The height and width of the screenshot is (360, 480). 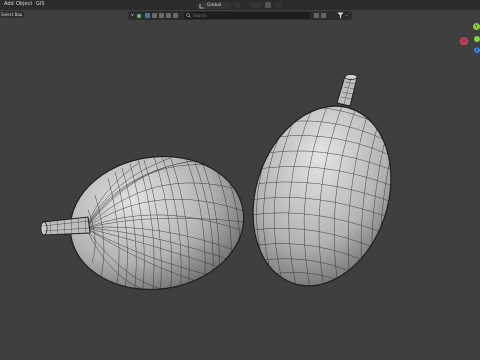 I want to click on restrict-holdout-icon, so click(x=175, y=15).